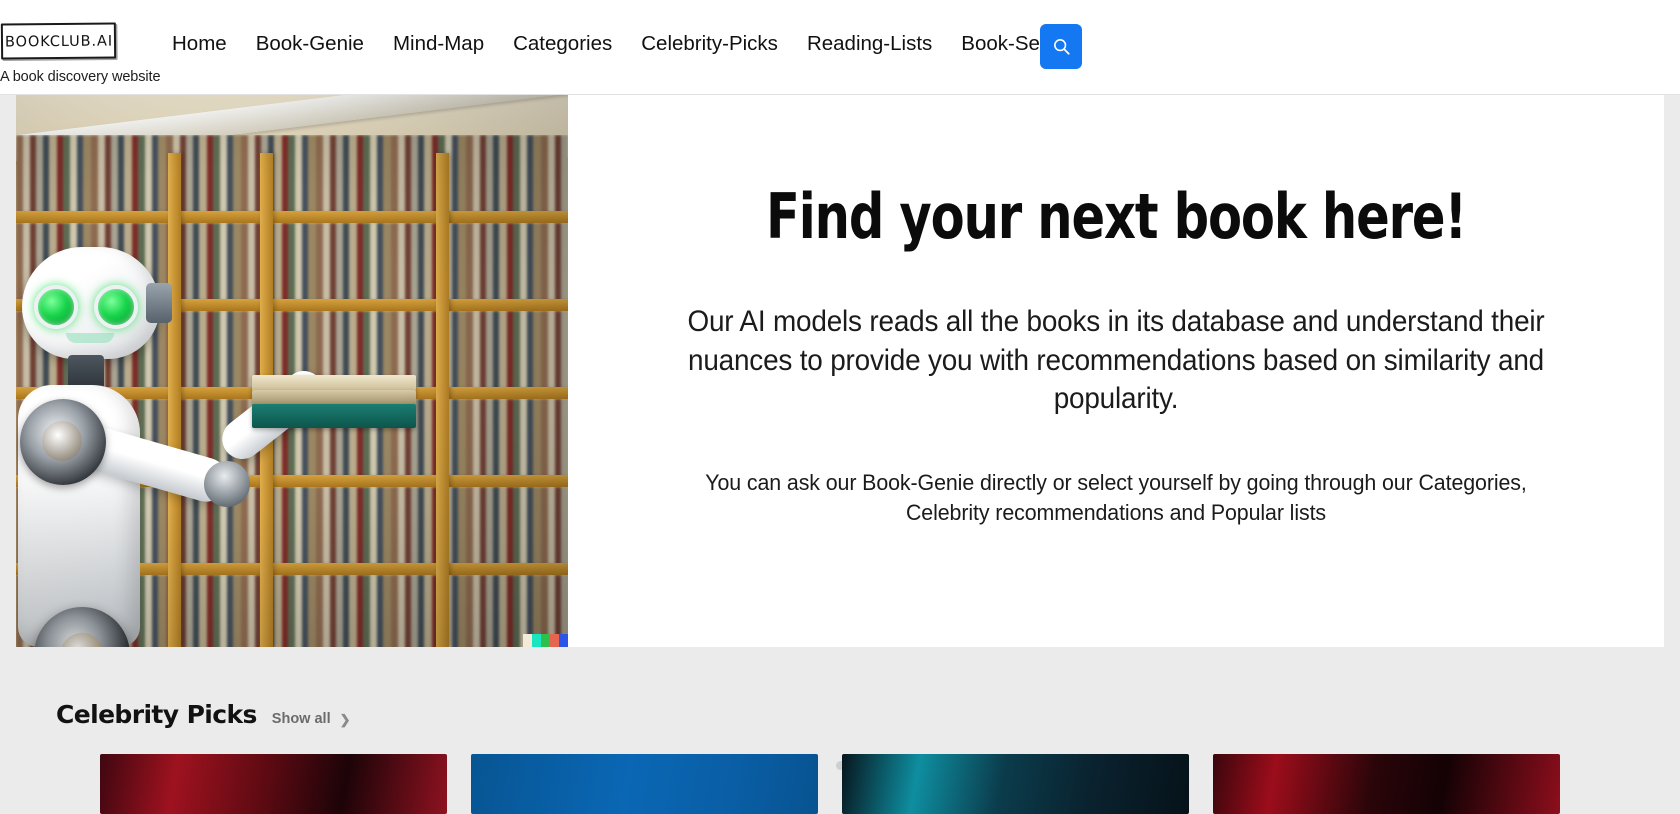 The image size is (1680, 814). I want to click on celebrity-picks-section: Celebrity Picks Show all ❯, so click(840, 757).